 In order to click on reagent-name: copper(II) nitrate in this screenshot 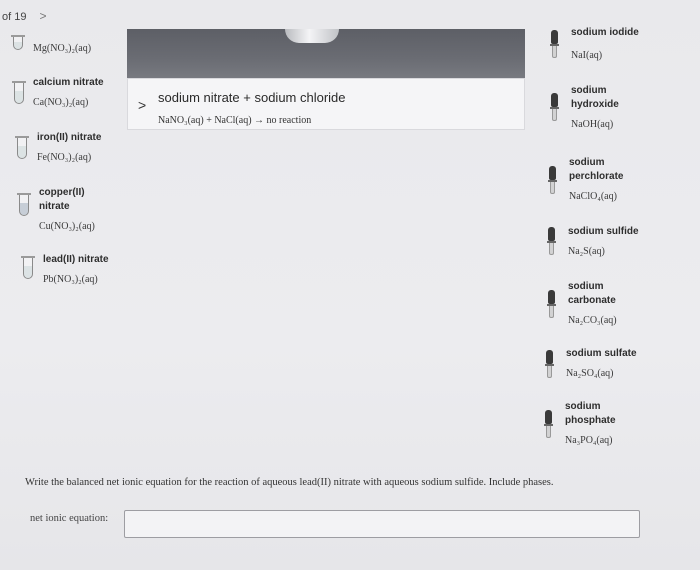, I will do `click(62, 199)`.